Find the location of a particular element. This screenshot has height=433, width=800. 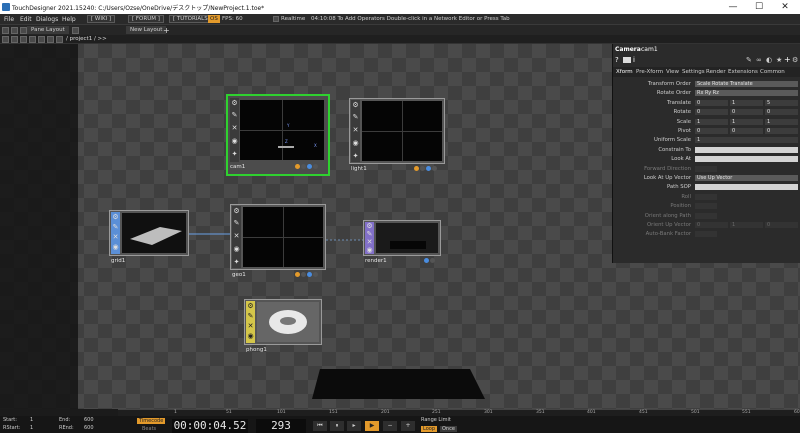

back-icon is located at coordinates (5, 39).